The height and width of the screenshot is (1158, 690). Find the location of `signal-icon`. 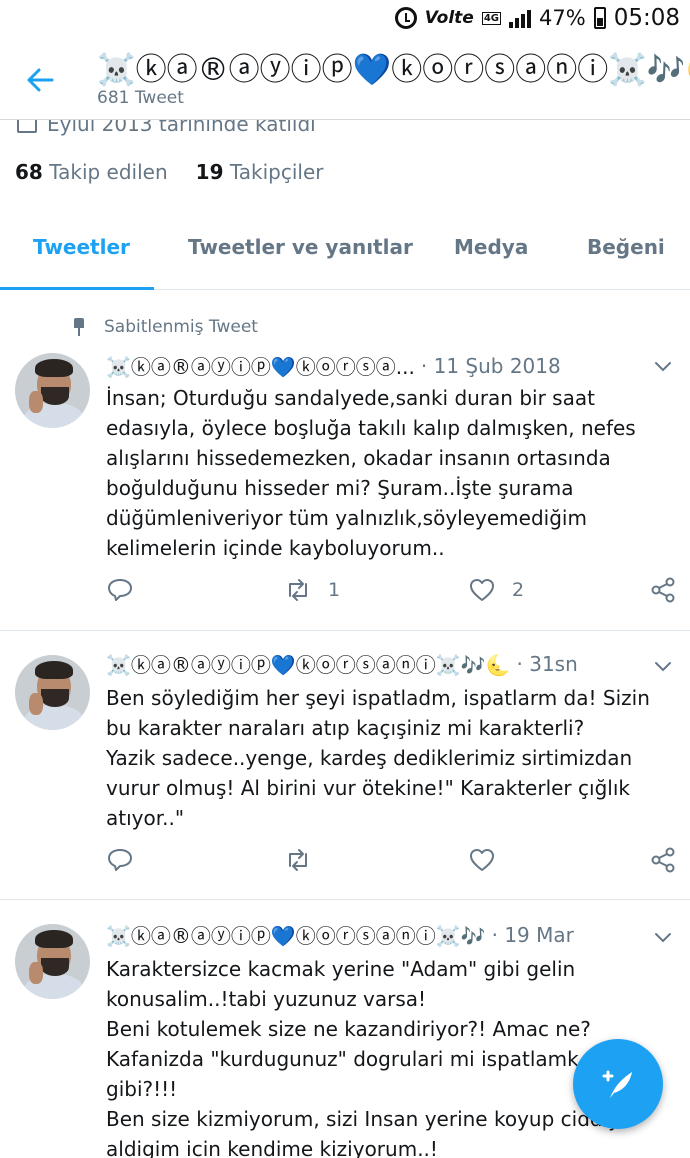

signal-icon is located at coordinates (520, 18).